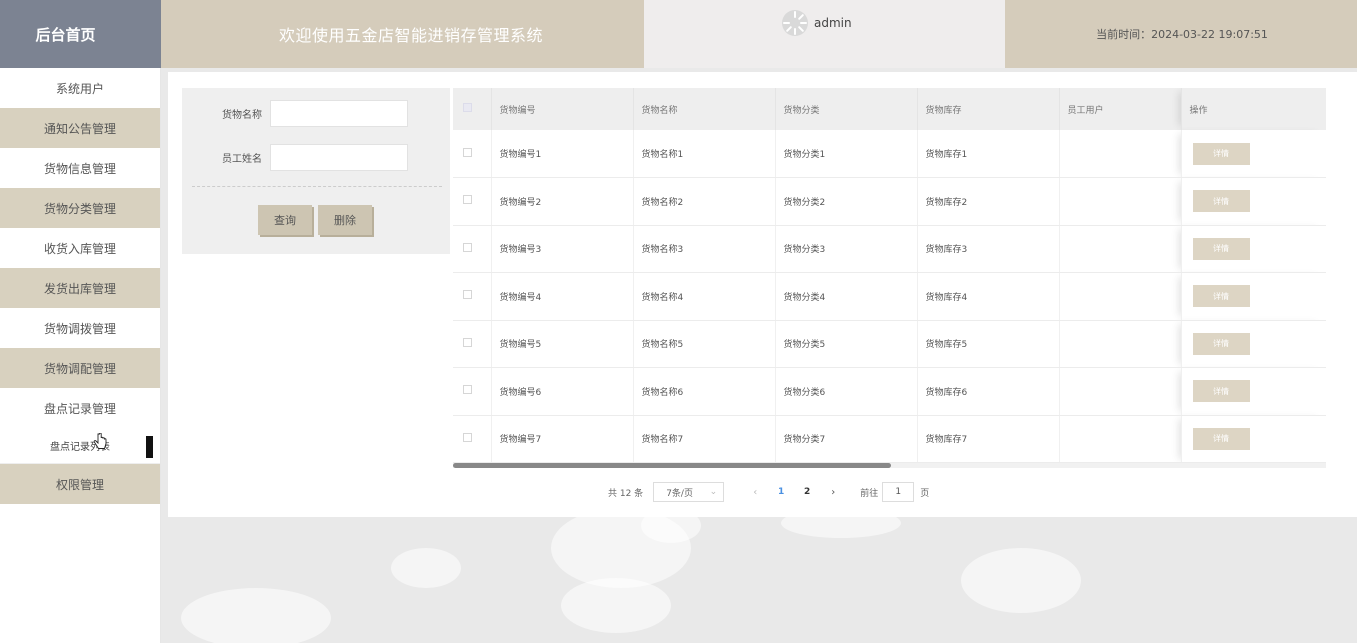 This screenshot has width=1357, height=643. Describe the element at coordinates (833, 23) in the screenshot. I see `username: admin` at that location.